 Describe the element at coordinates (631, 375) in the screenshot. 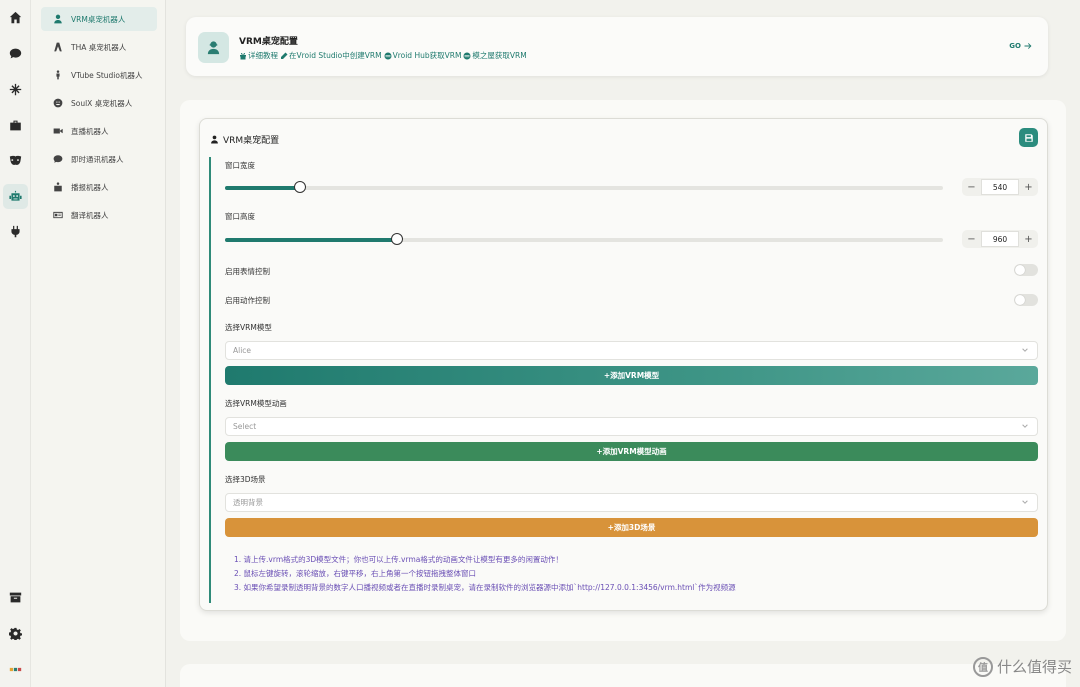

I see `add-vrm-model-button: +添加VRM模型` at that location.